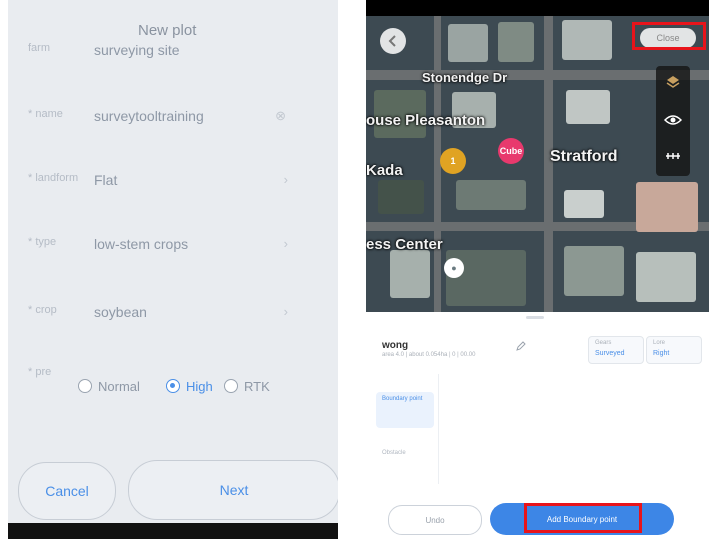 This screenshot has height=539, width=709. I want to click on map-label: Stonendge Dr, so click(465, 77).